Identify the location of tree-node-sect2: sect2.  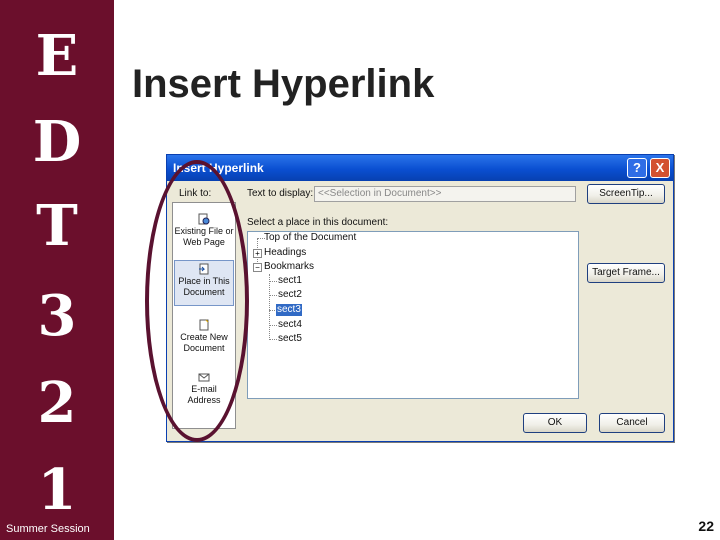
(290, 295).